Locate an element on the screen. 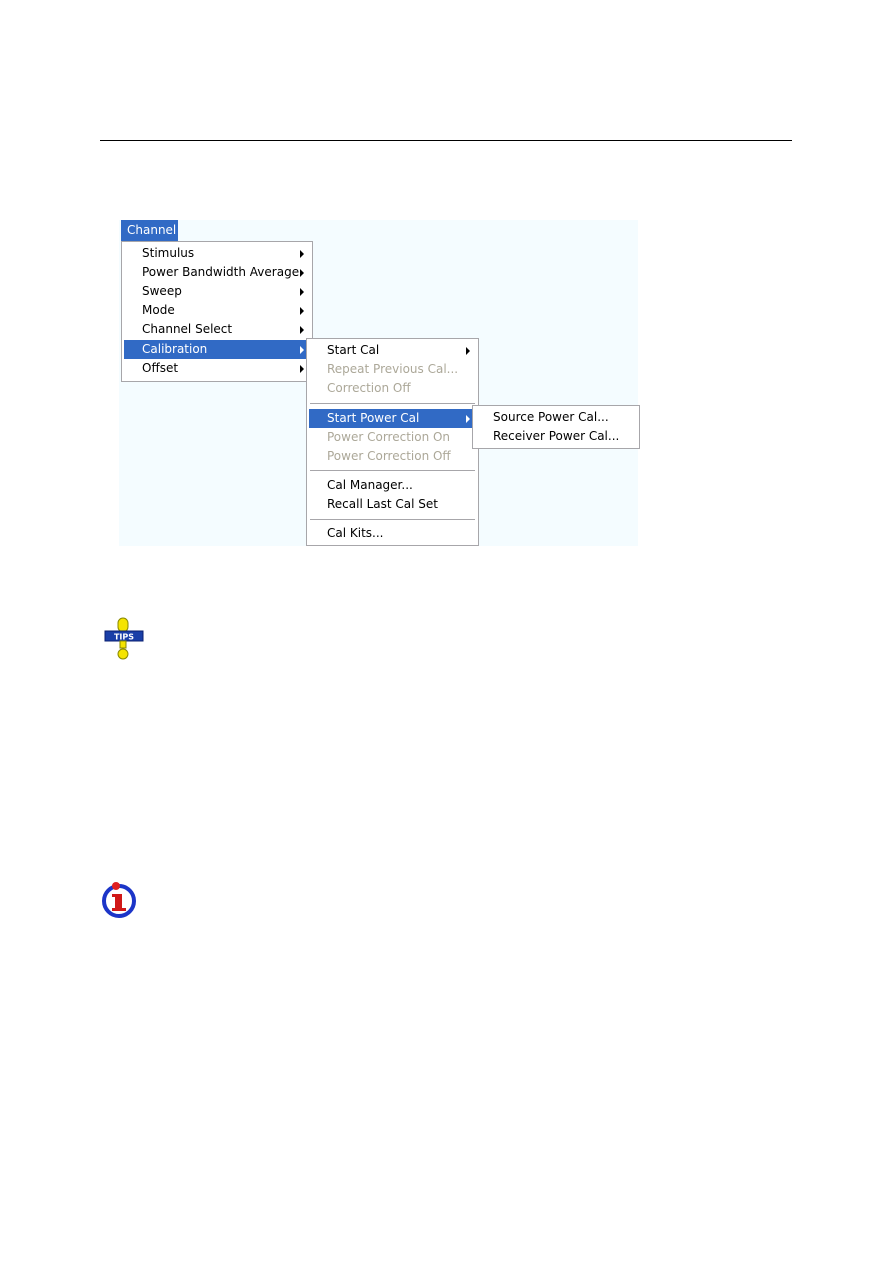 This screenshot has width=893, height=1263. menu-item-label: Offset is located at coordinates (160, 368).